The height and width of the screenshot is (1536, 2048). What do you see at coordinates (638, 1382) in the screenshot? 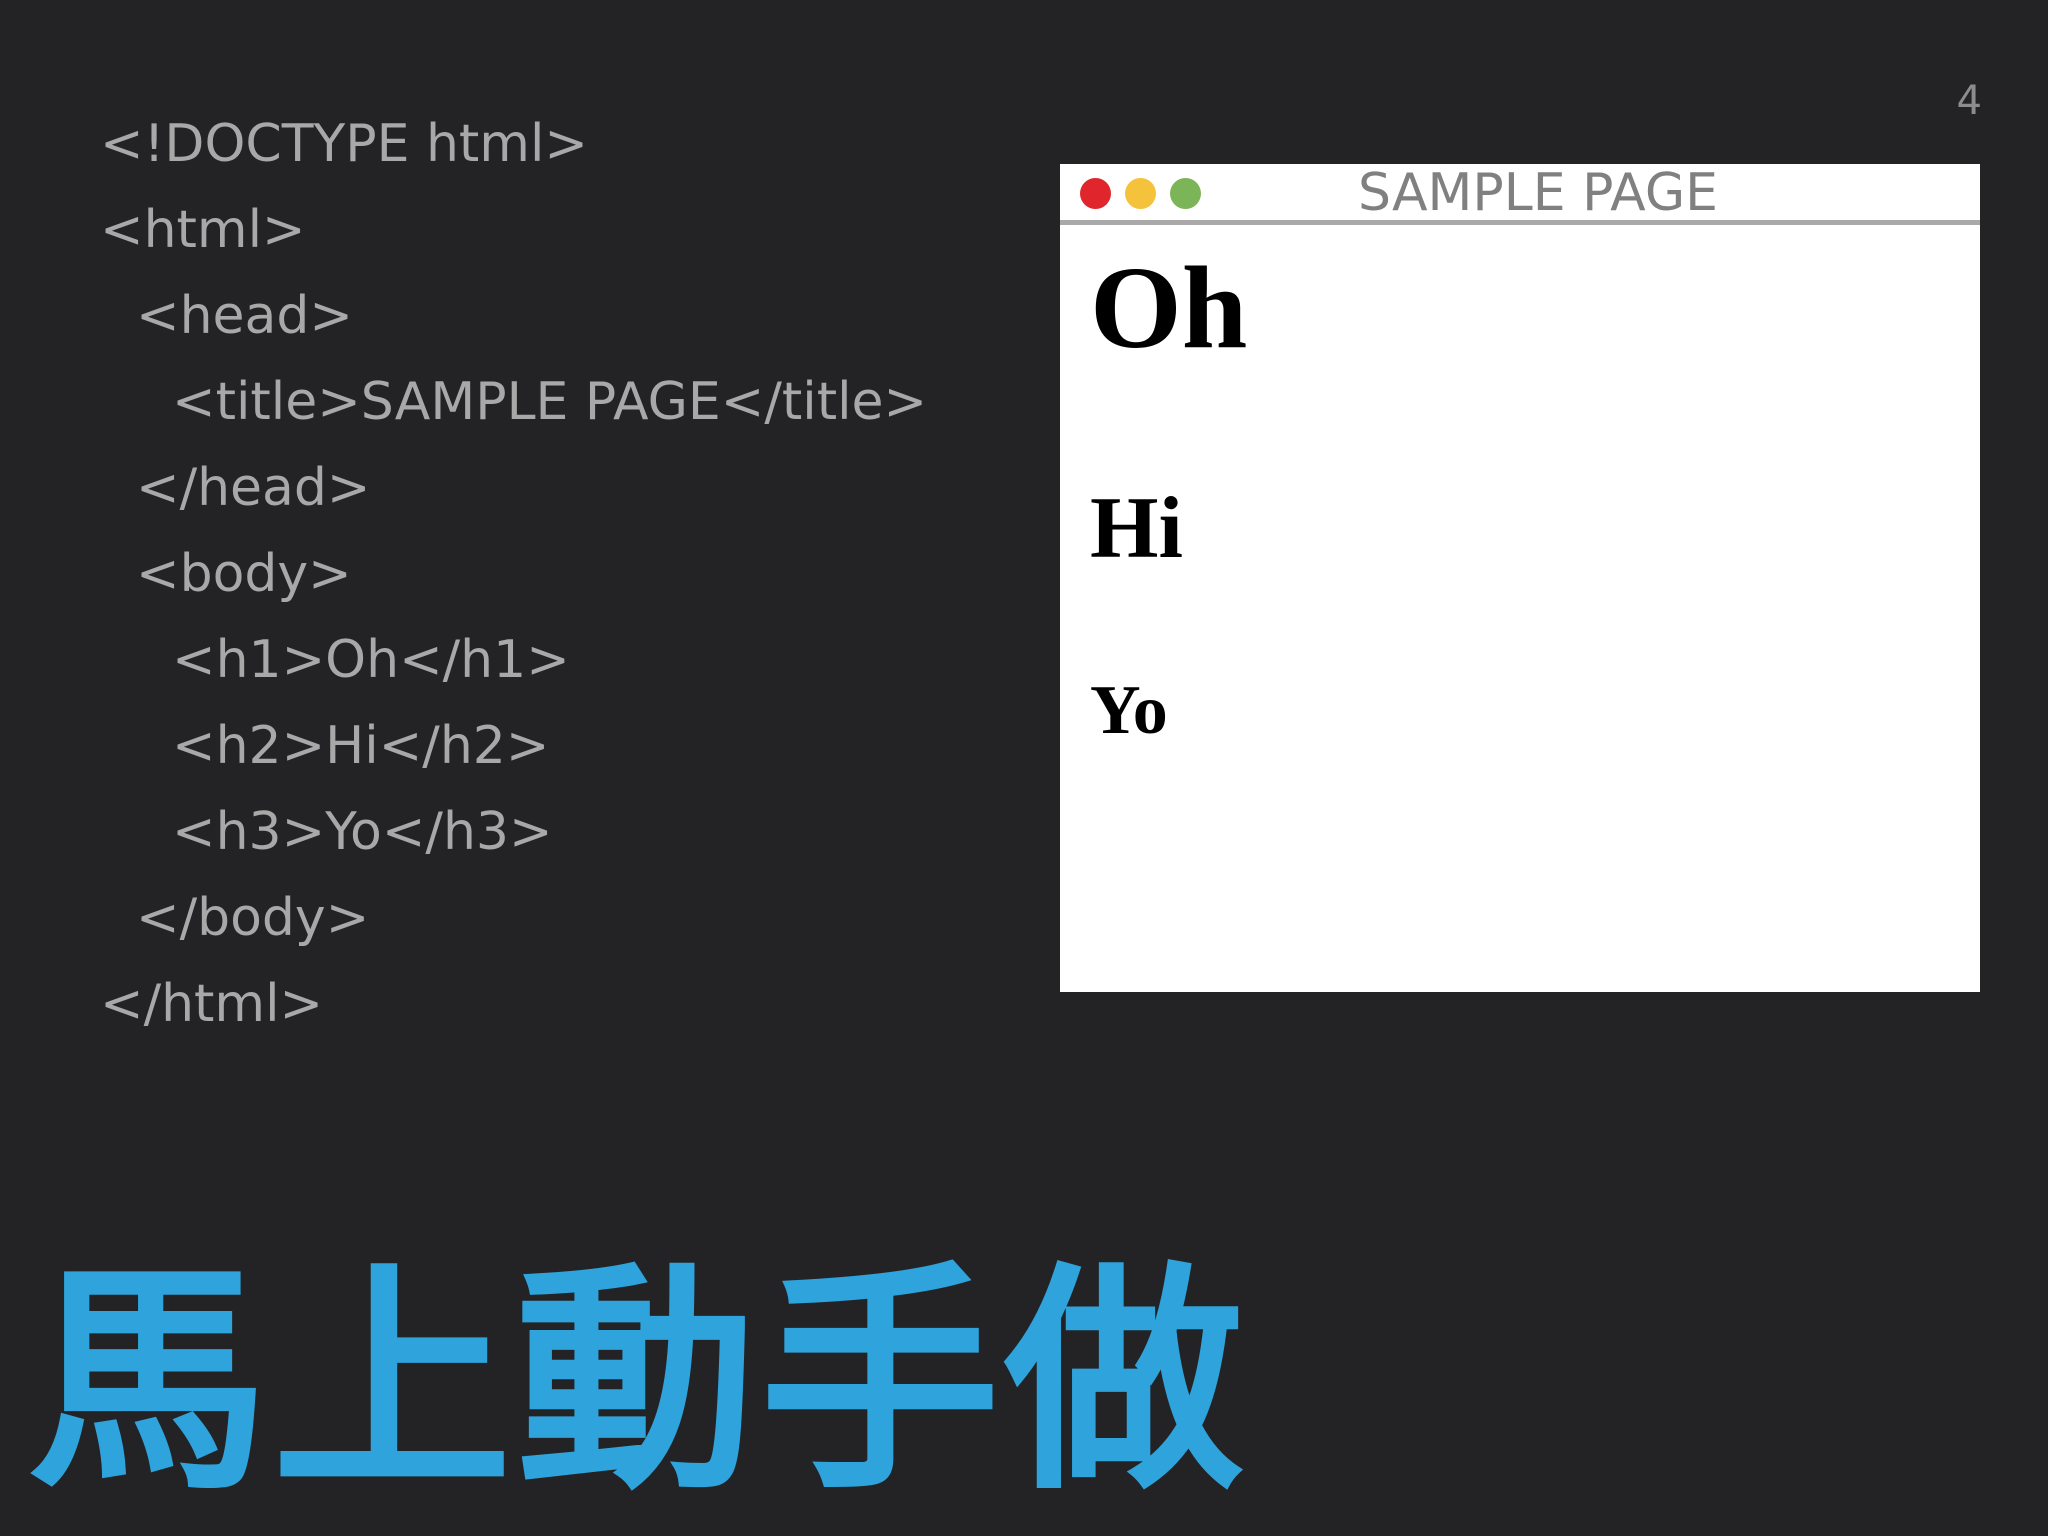
I see `call-to-action-heading: 馬上動手做` at bounding box center [638, 1382].